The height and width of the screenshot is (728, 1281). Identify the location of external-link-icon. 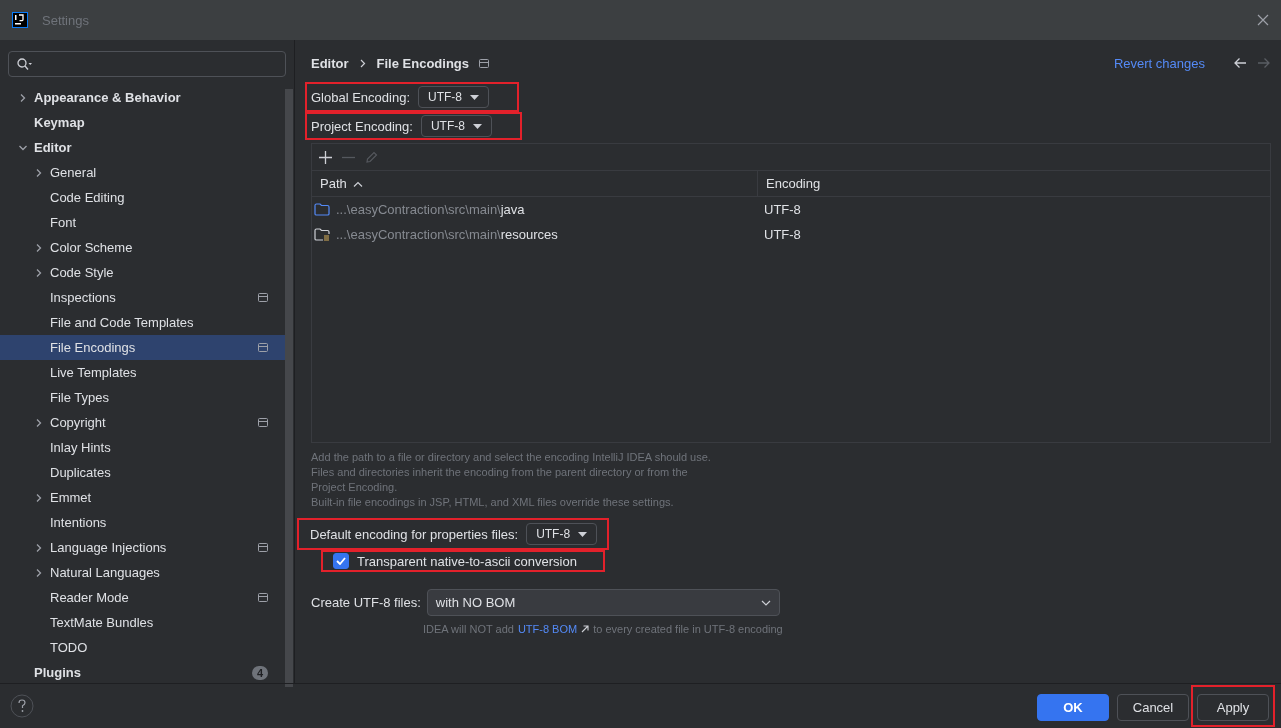
(585, 629).